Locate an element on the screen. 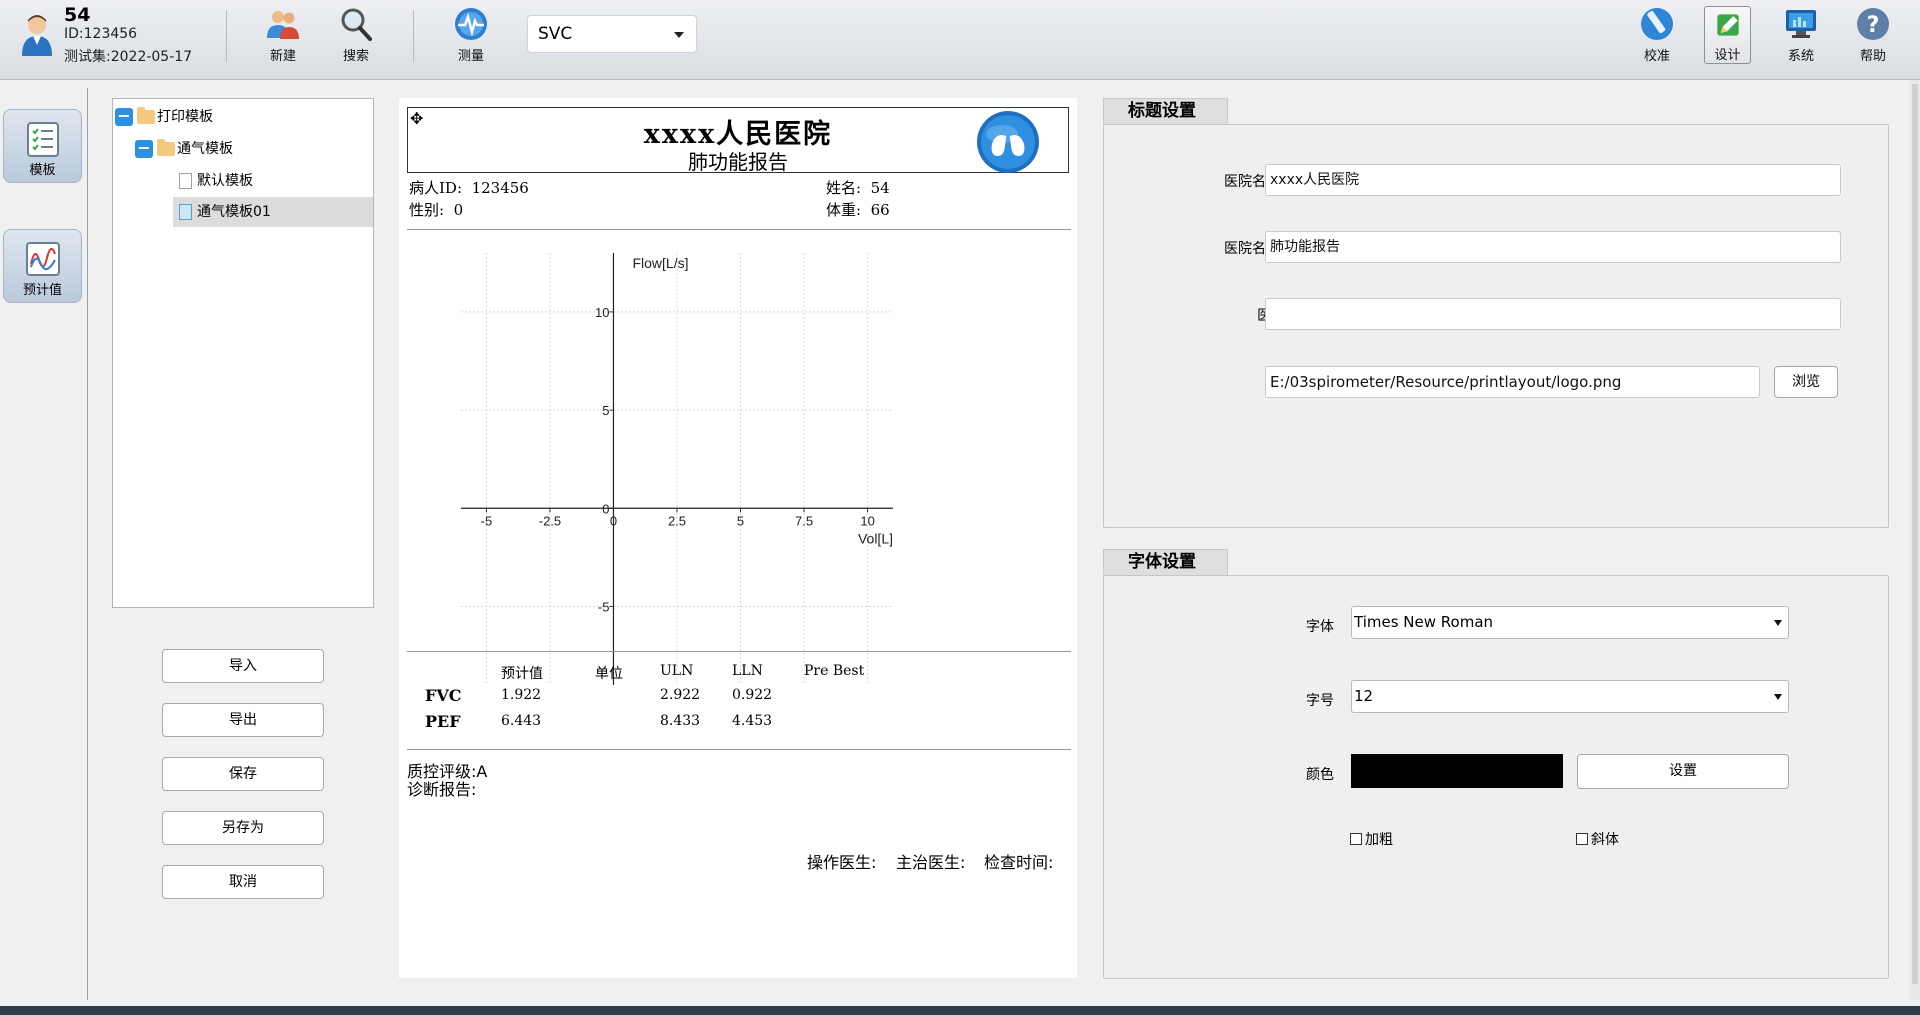 The height and width of the screenshot is (1015, 1920). tree-node-label: 打印模板 is located at coordinates (185, 117).